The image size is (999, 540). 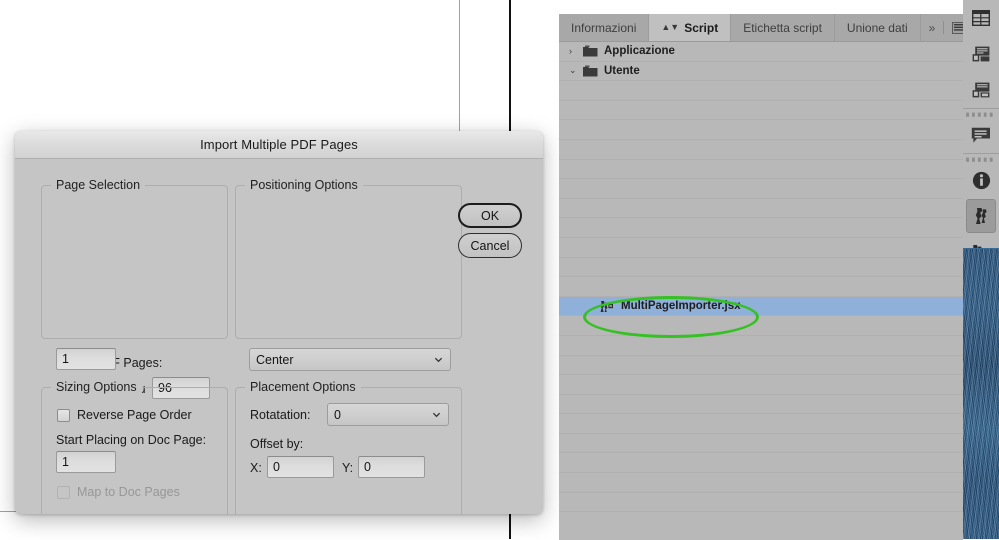 I want to click on script-icon, so click(x=981, y=216).